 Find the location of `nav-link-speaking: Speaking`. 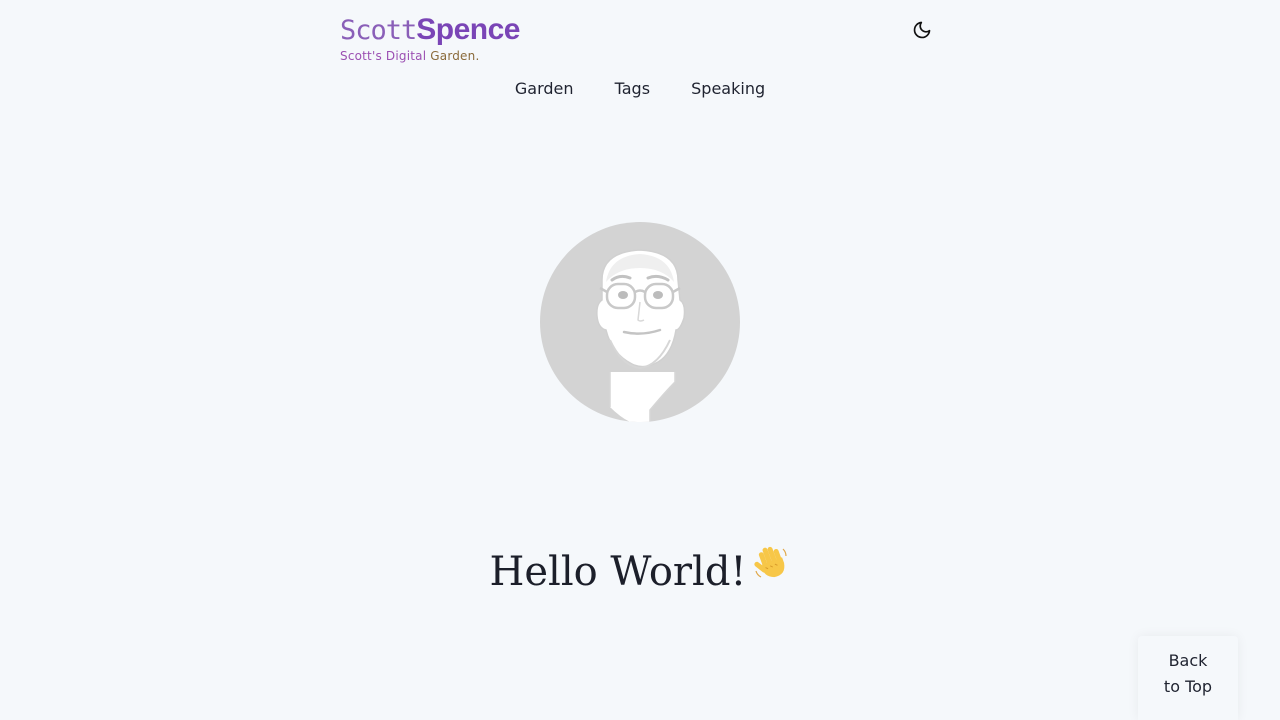

nav-link-speaking: Speaking is located at coordinates (728, 89).